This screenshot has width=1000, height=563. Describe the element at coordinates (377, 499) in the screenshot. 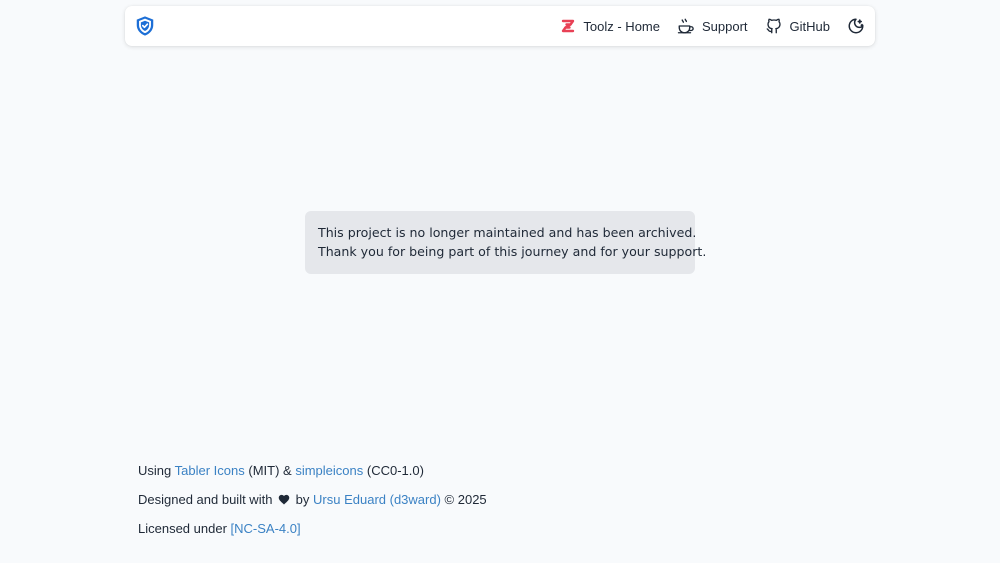

I see `author-link: Ursu Eduard (d3ward)` at that location.